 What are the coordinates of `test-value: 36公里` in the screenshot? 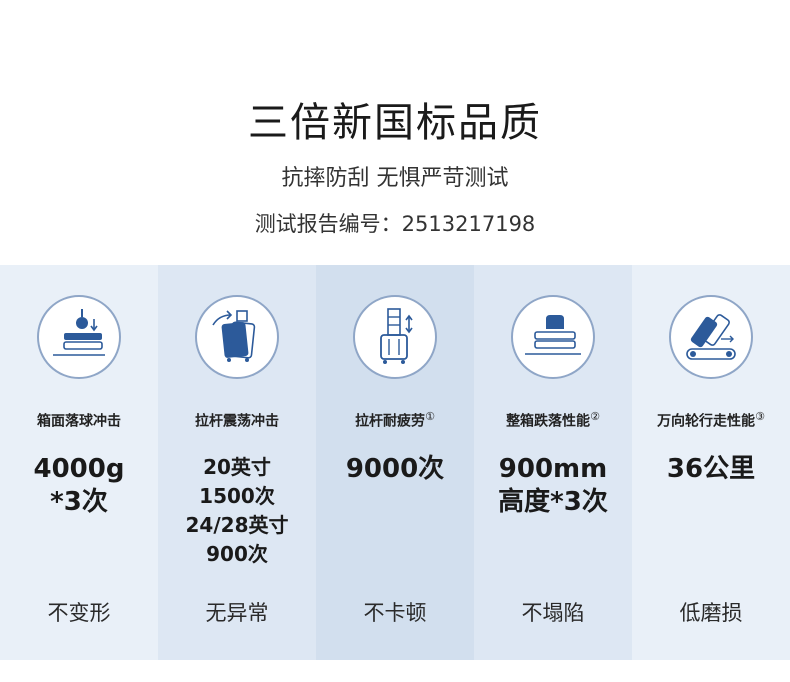 It's located at (711, 469).